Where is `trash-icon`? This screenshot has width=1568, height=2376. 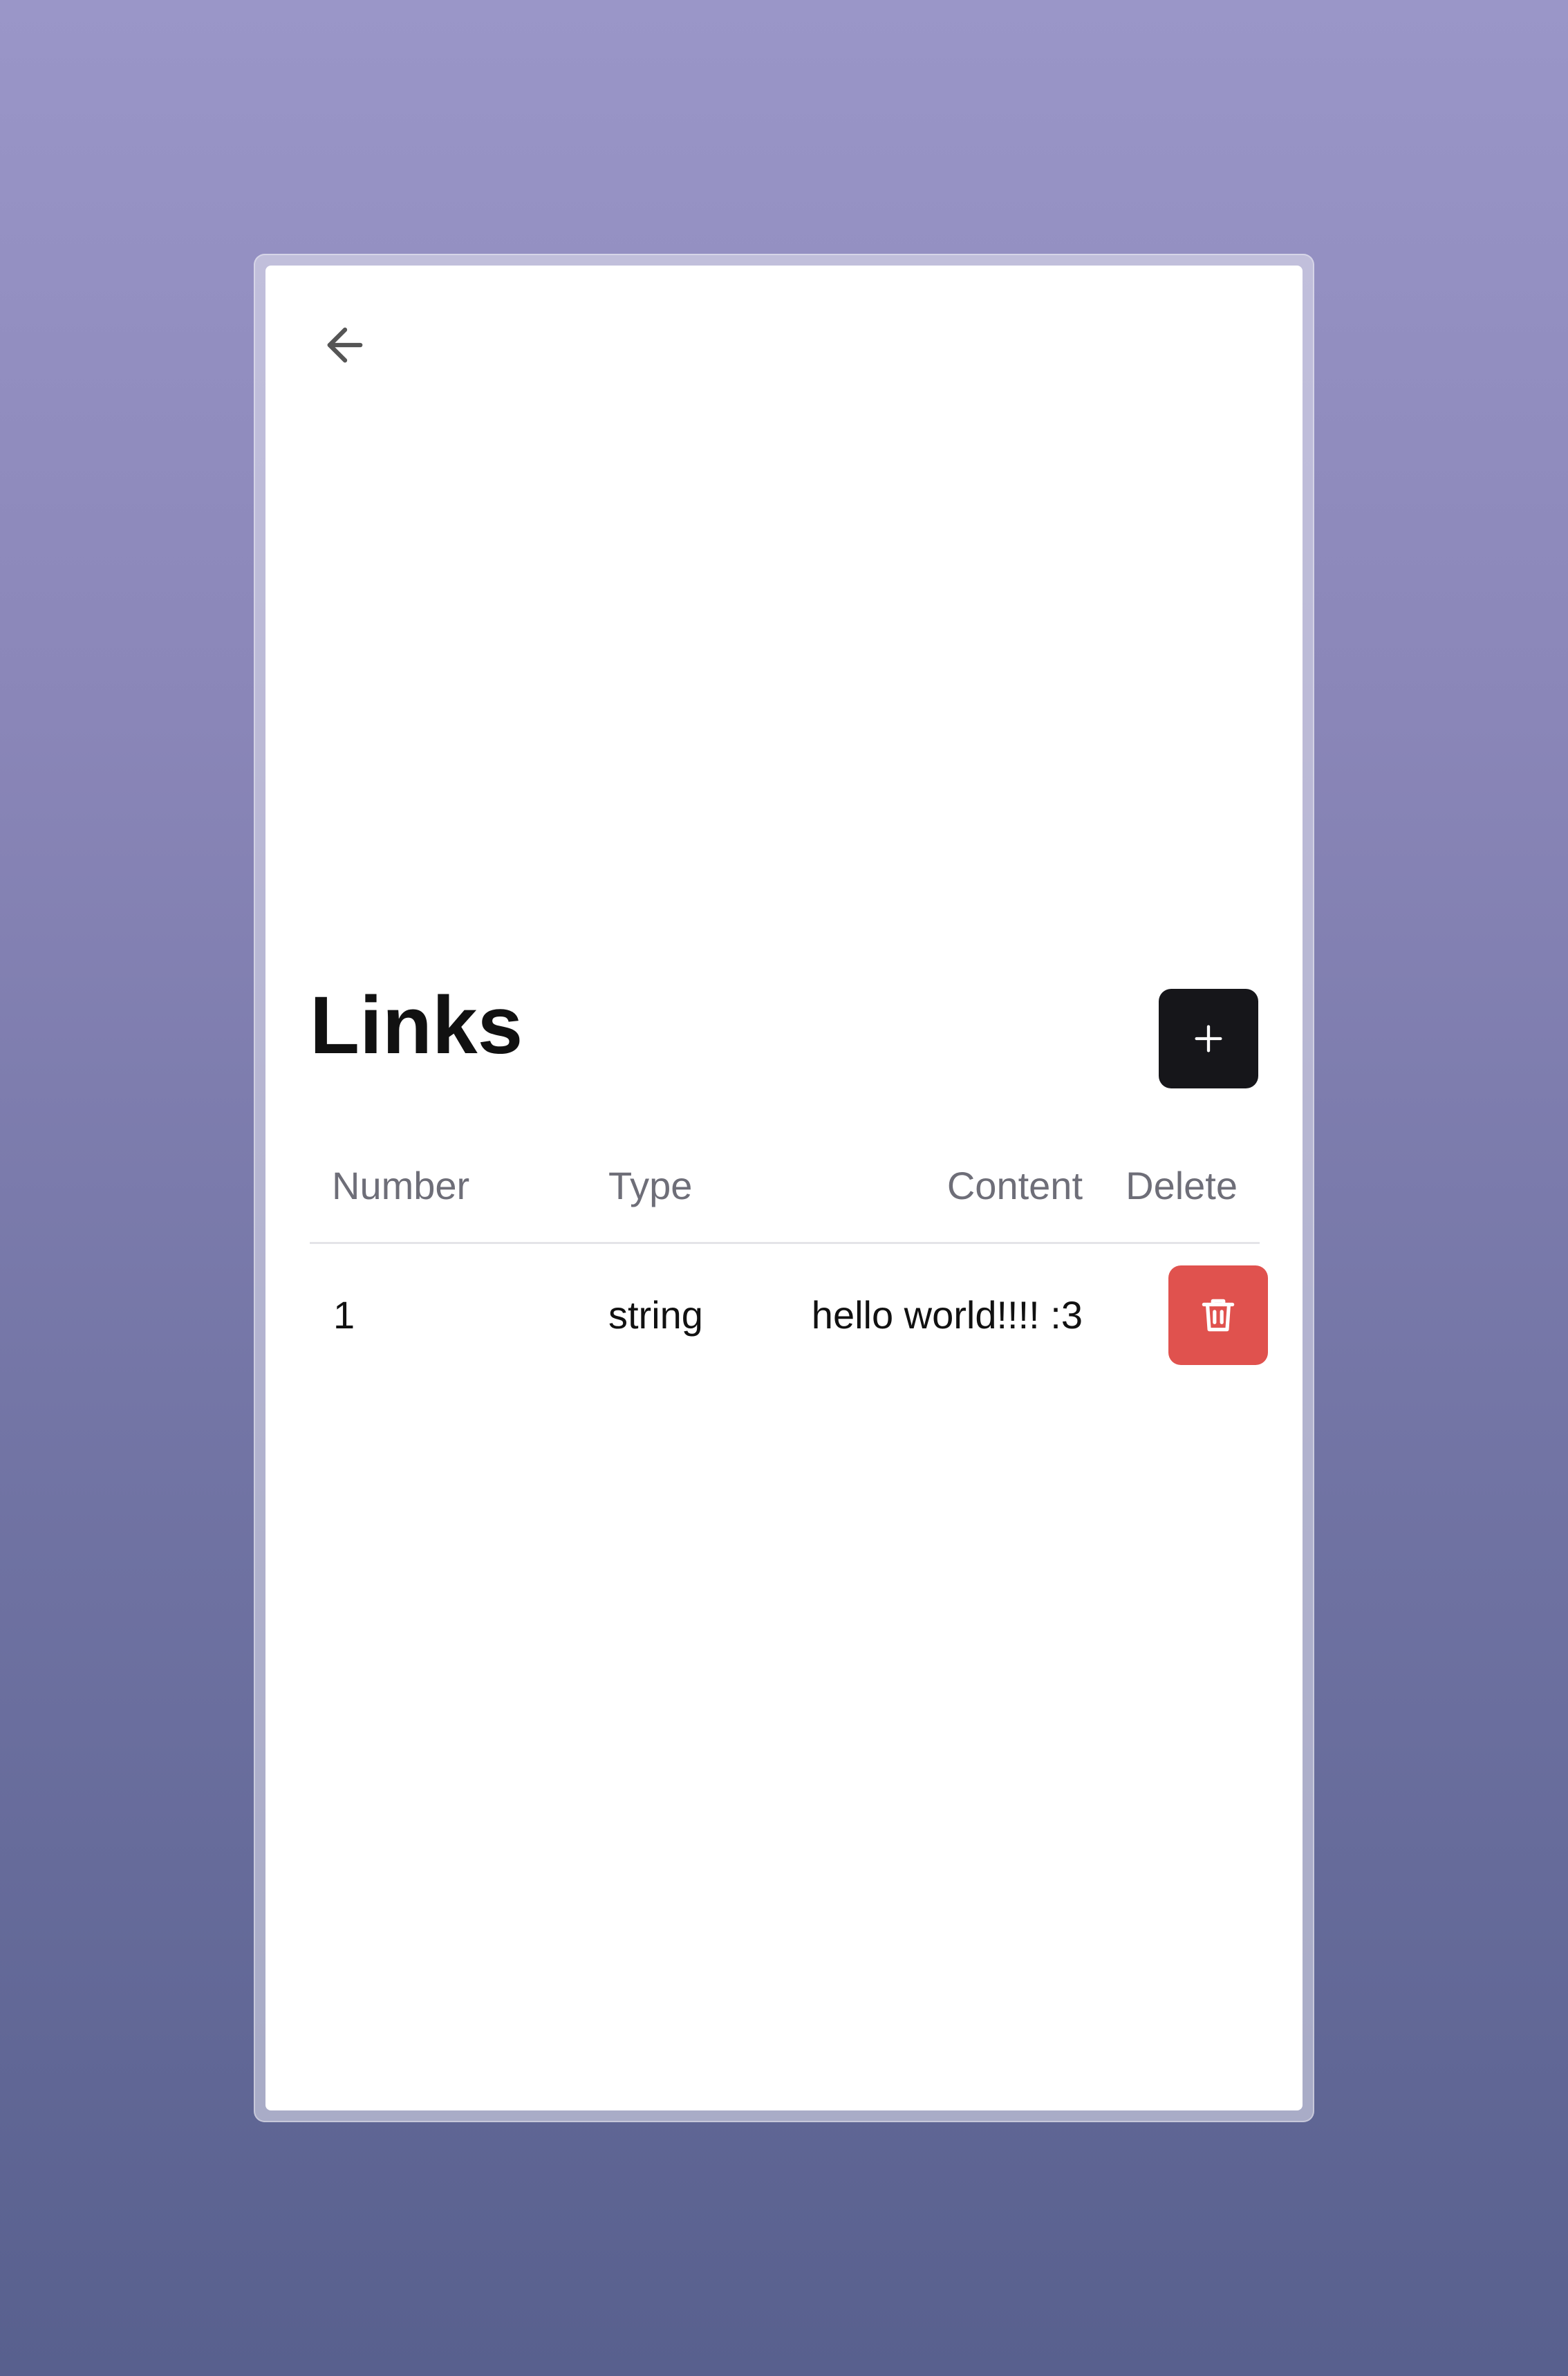
trash-icon is located at coordinates (1218, 1315).